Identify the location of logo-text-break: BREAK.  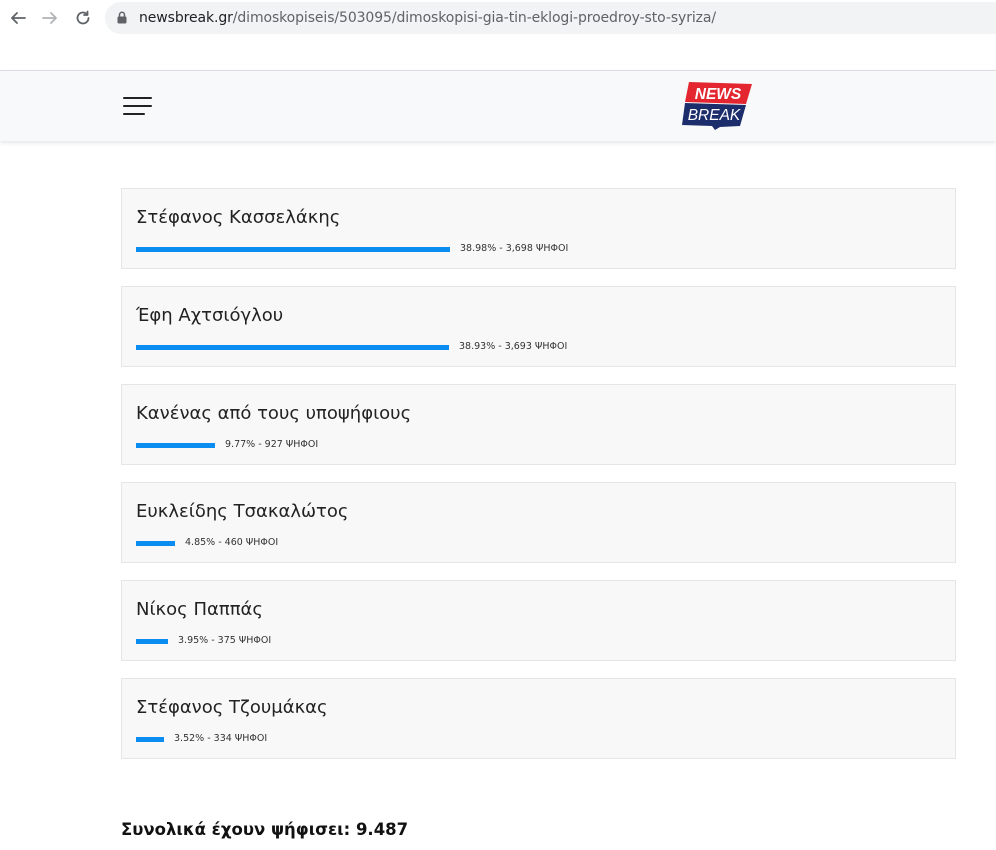
(714, 115).